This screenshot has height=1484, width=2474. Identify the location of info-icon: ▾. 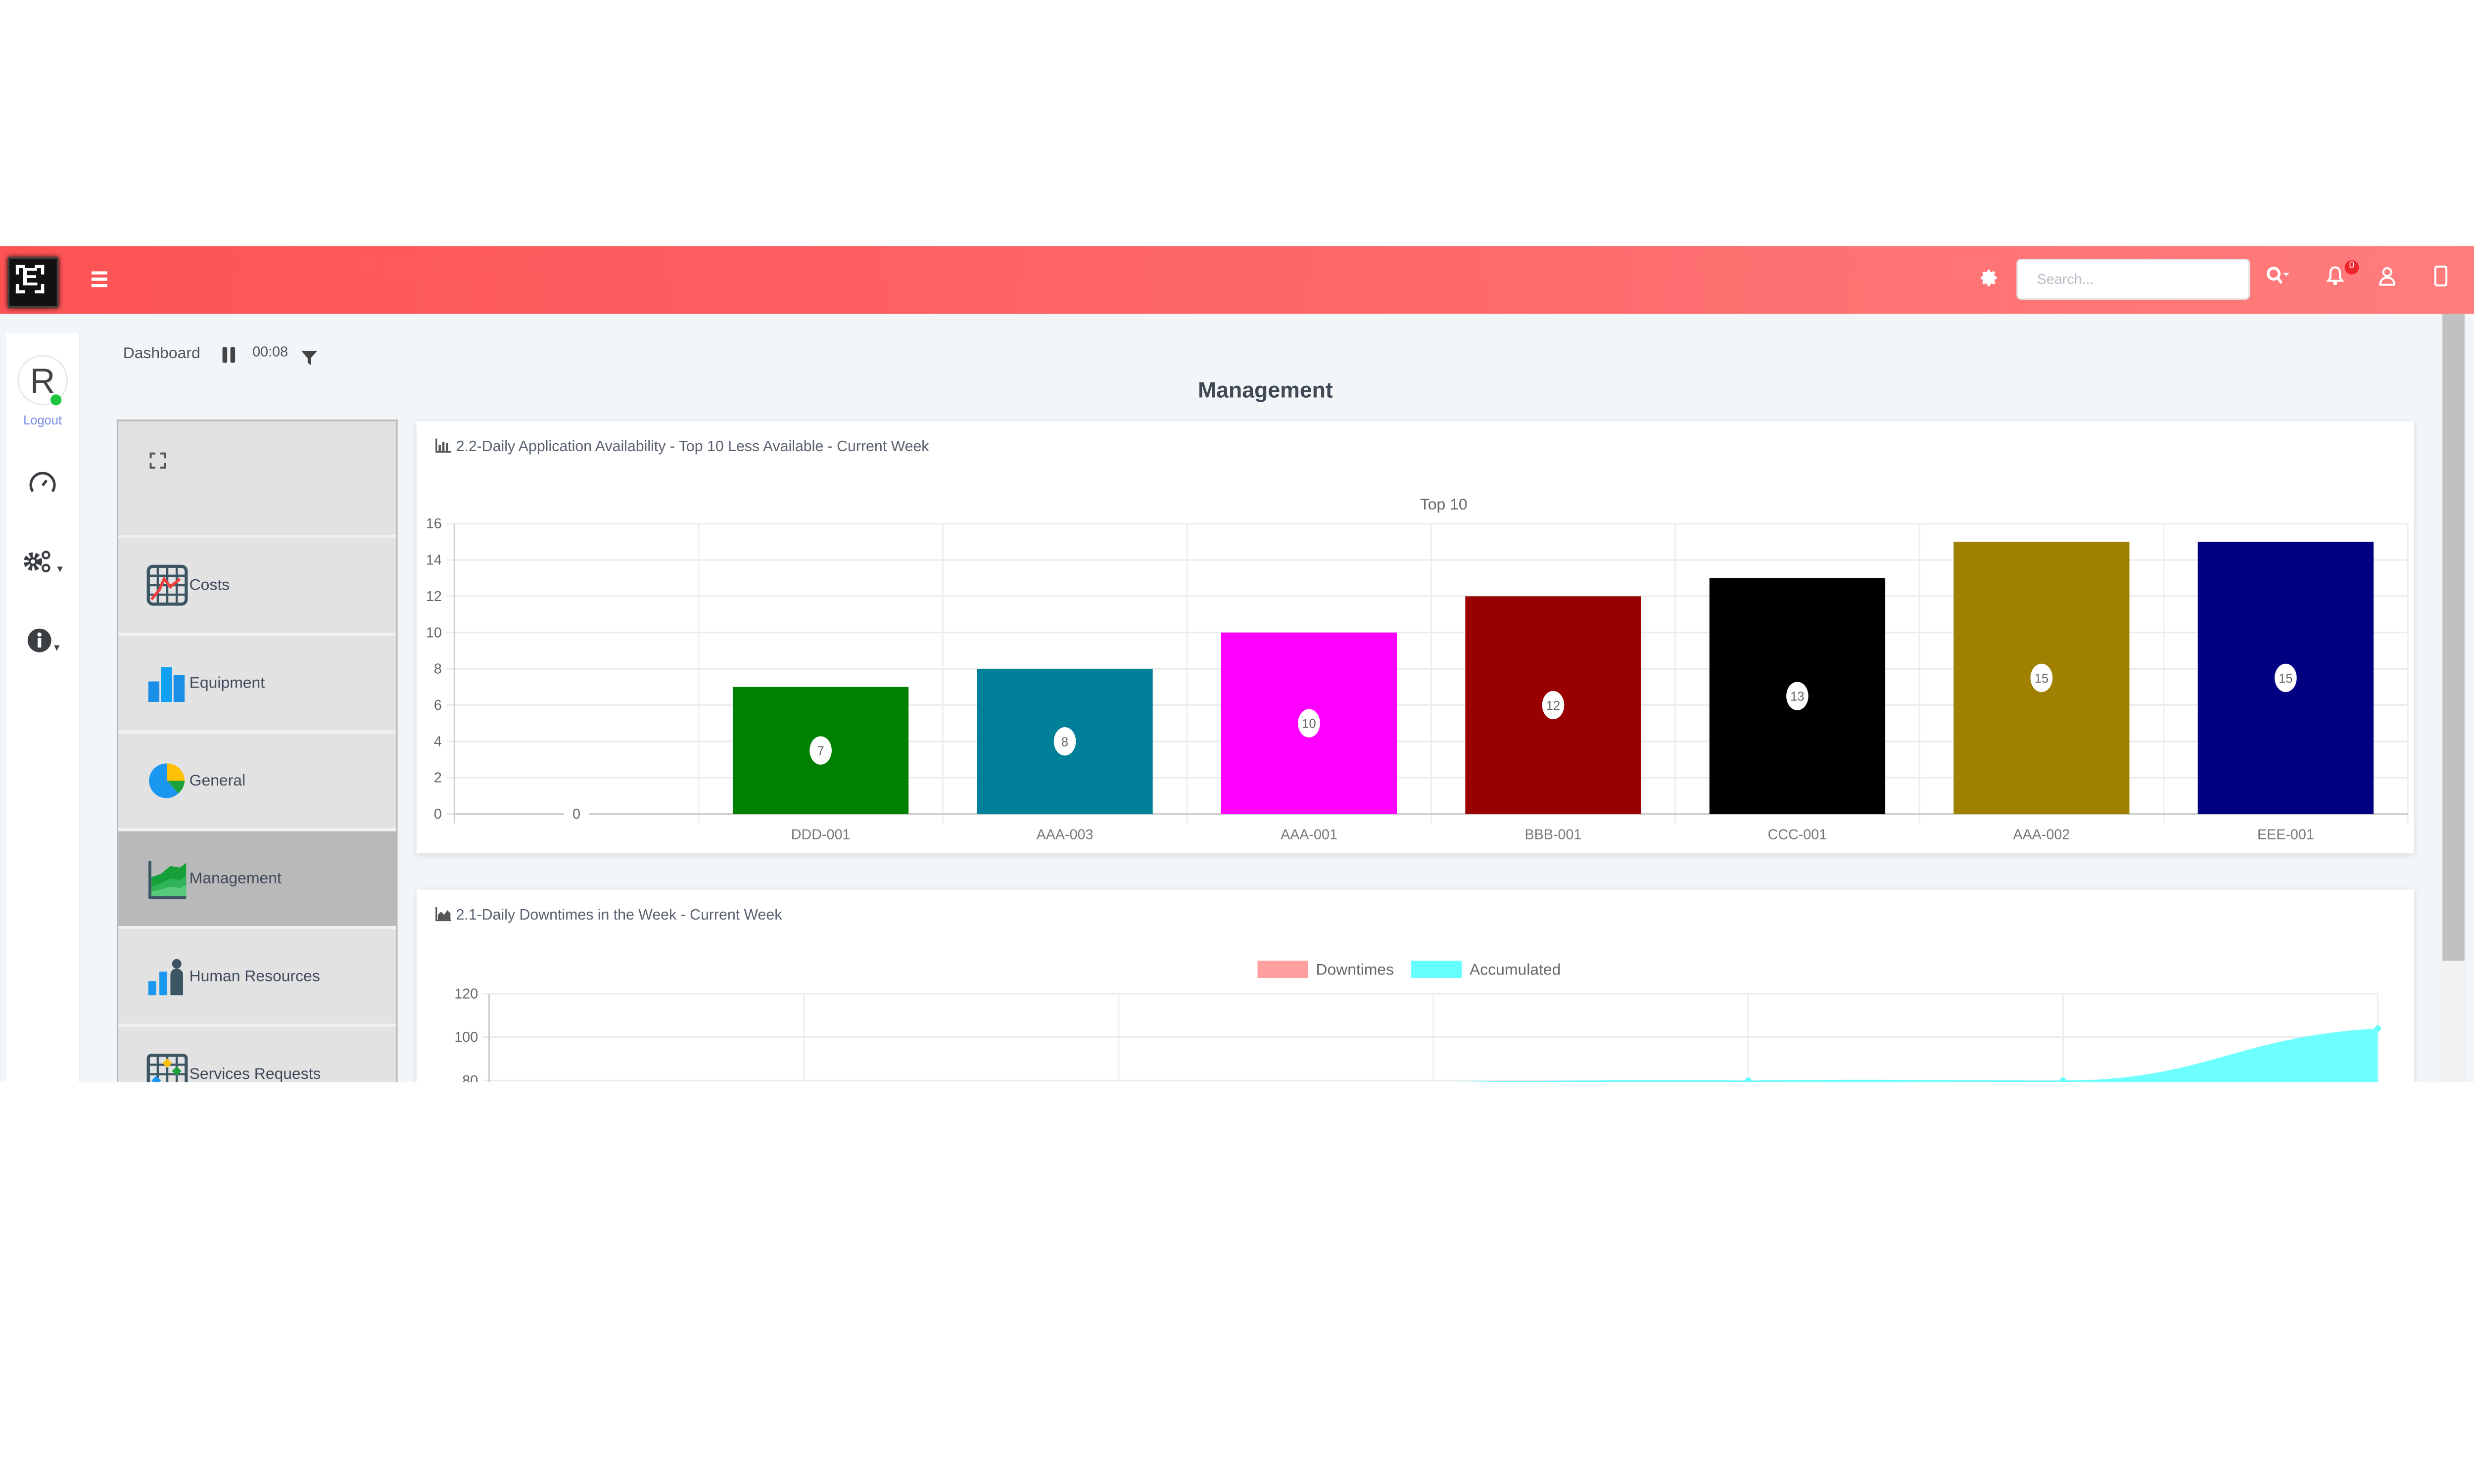
(42, 643).